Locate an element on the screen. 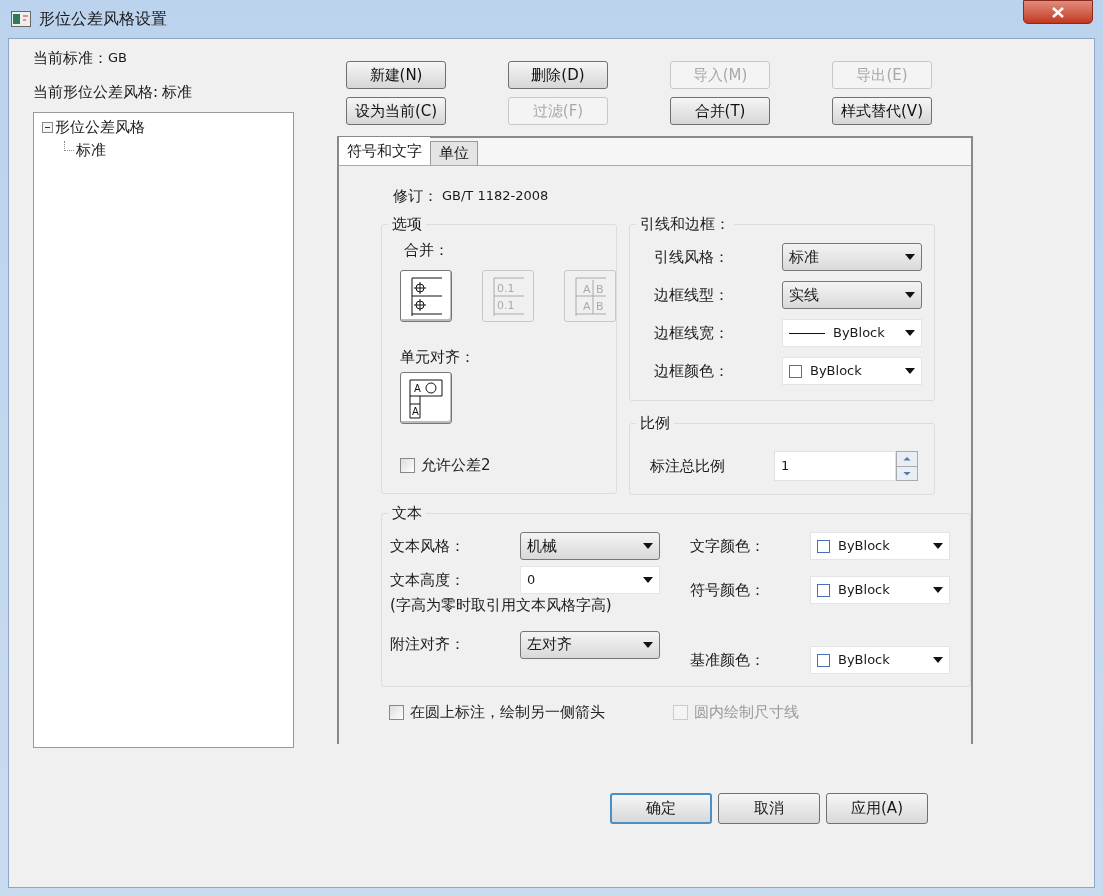 This screenshot has width=1103, height=896. merge-option-button is located at coordinates (426, 295).